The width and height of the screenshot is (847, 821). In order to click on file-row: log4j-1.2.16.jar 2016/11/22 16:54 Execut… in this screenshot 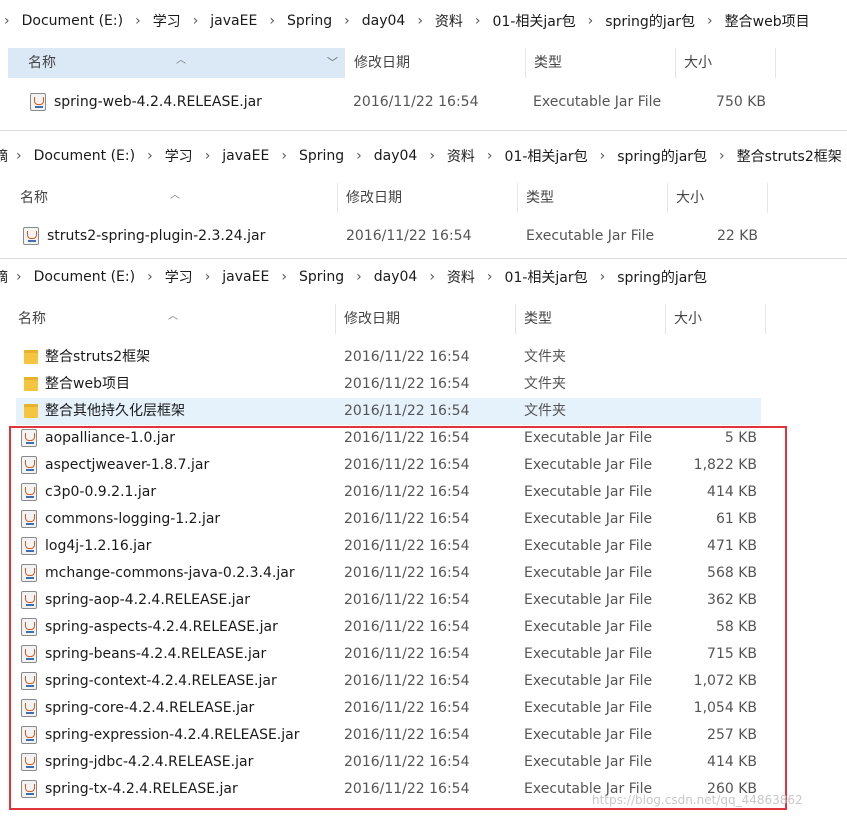, I will do `click(423, 546)`.